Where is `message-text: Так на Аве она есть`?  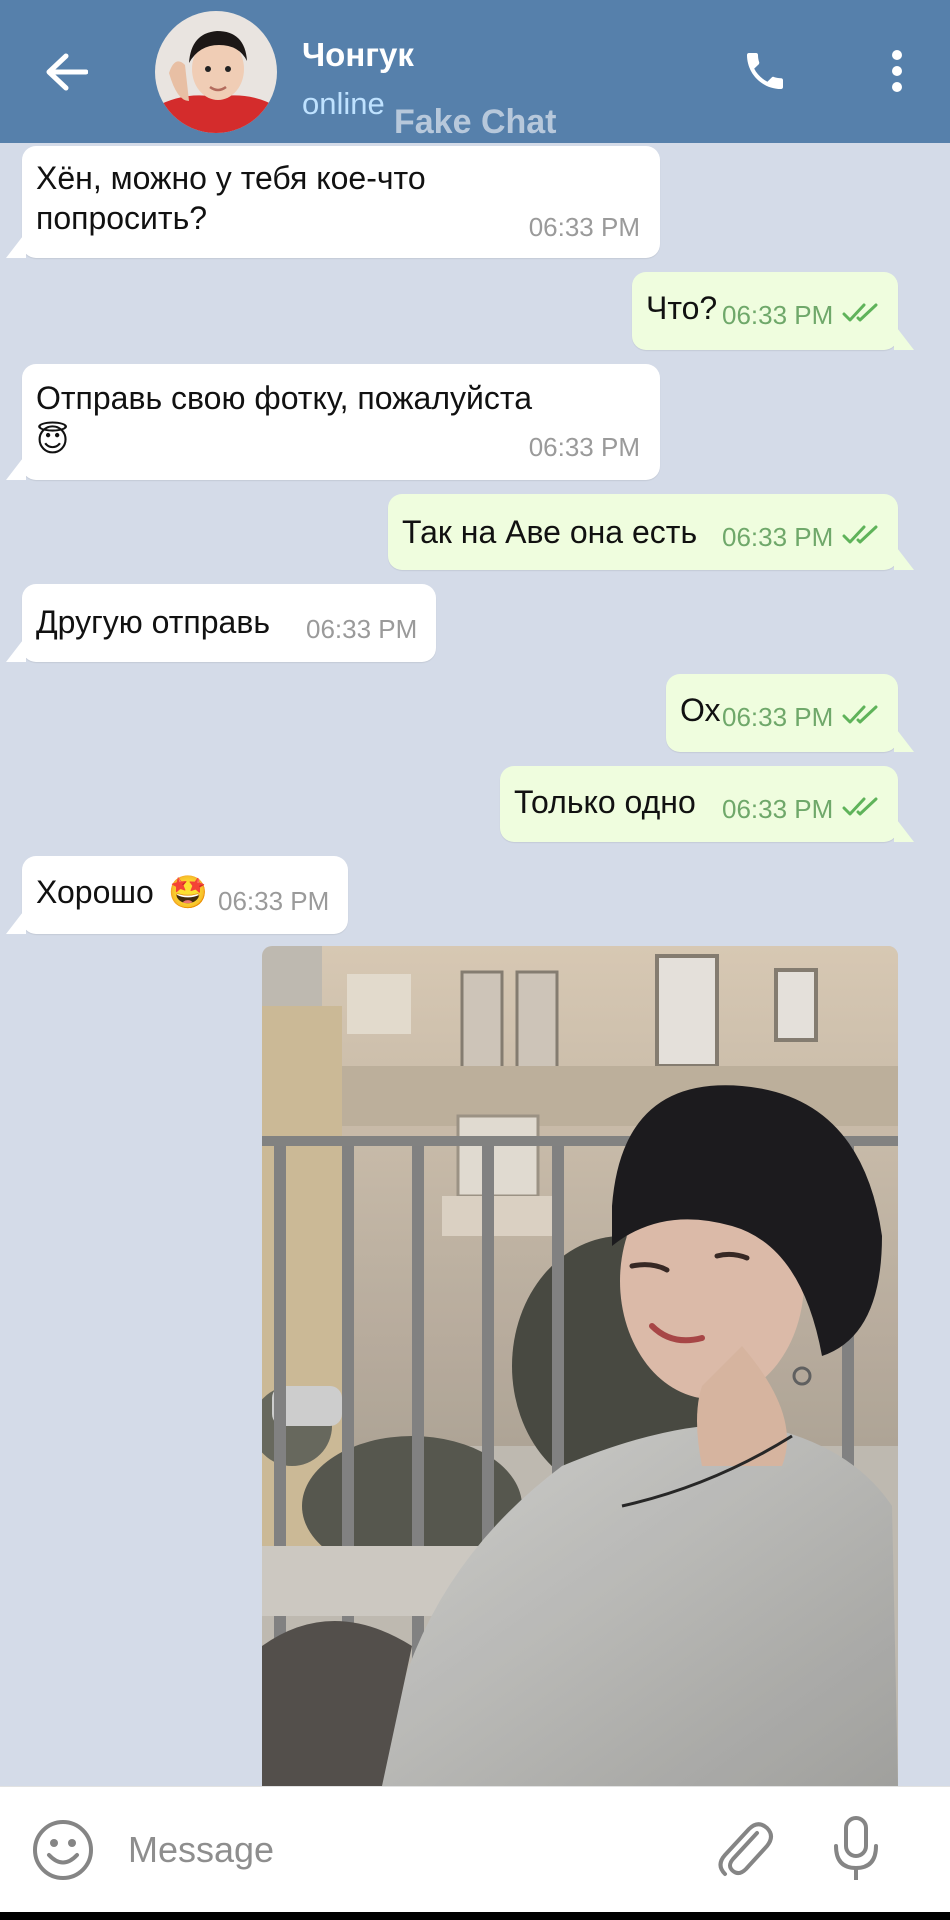
message-text: Так на Аве она есть is located at coordinates (550, 532).